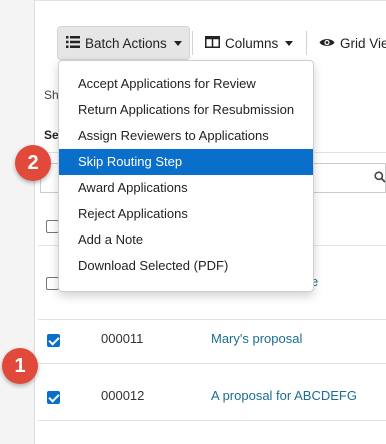 The height and width of the screenshot is (444, 386). Describe the element at coordinates (73, 43) in the screenshot. I see `list-icon` at that location.